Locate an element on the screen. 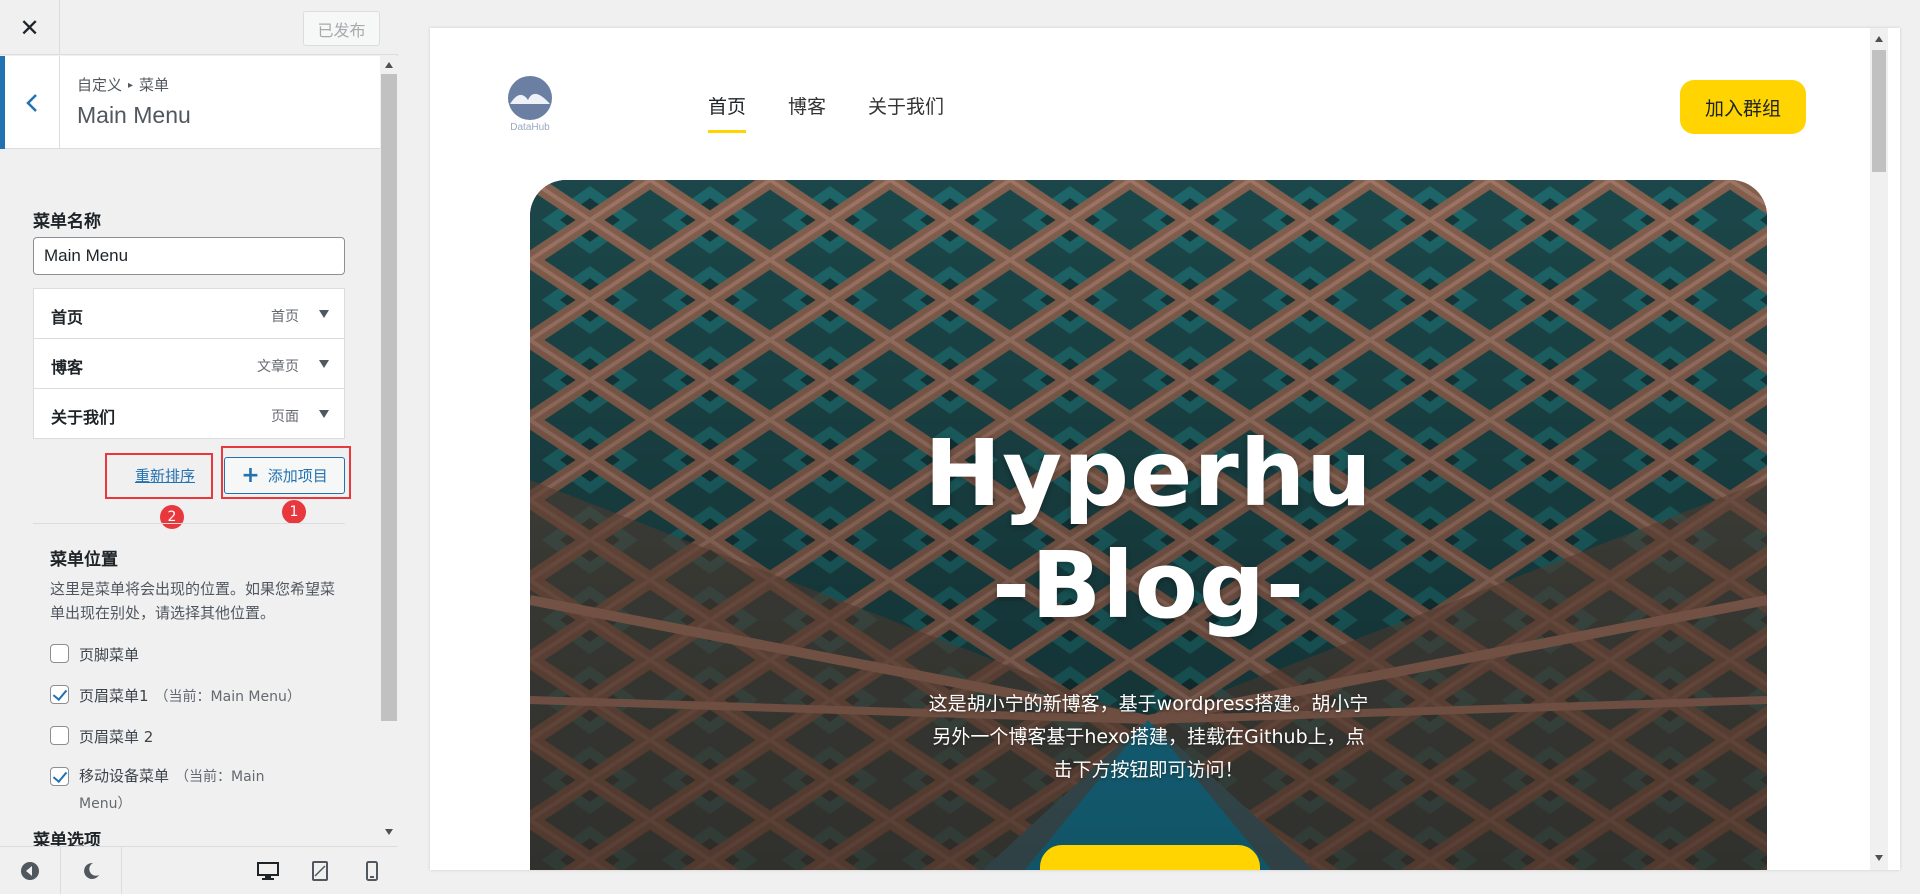 The width and height of the screenshot is (1920, 894). menu-items-list: 首页 首页 博客 文章页 关于我们 页面 is located at coordinates (189, 363).